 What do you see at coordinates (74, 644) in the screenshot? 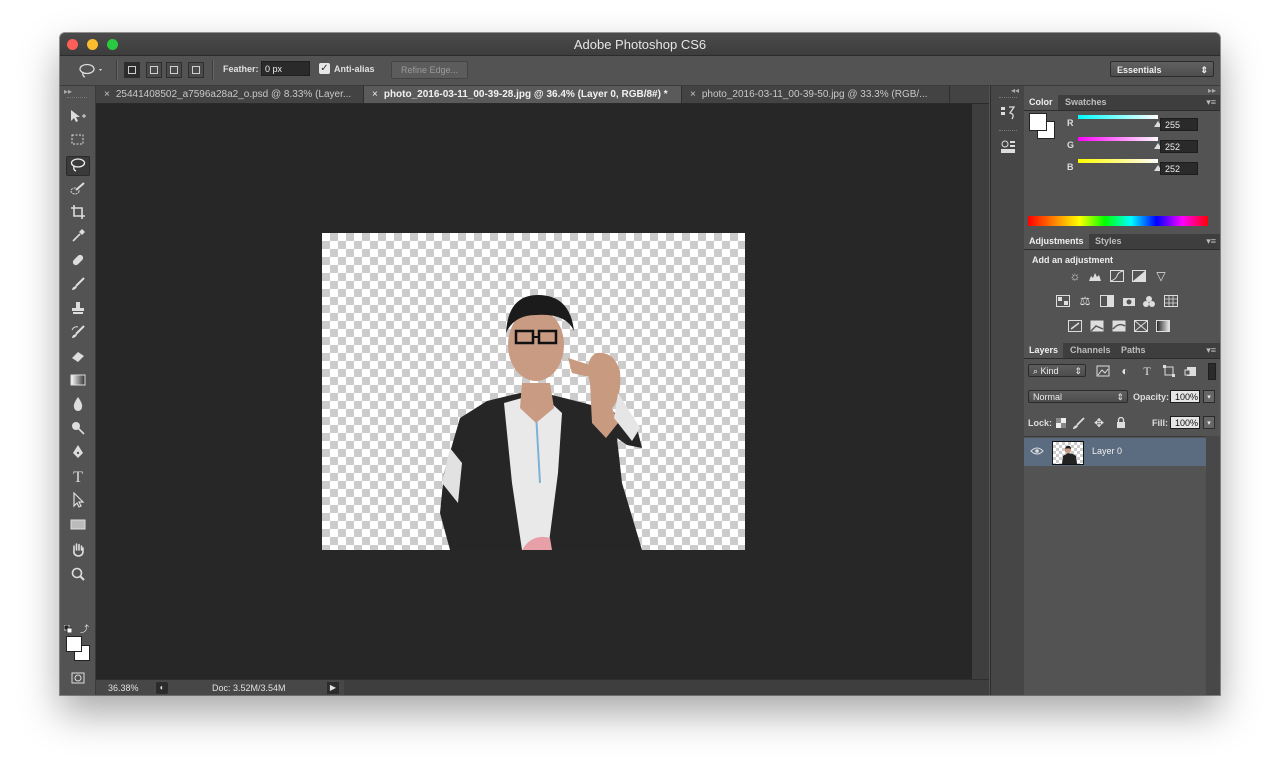
I see `foreground-color-swatch` at bounding box center [74, 644].